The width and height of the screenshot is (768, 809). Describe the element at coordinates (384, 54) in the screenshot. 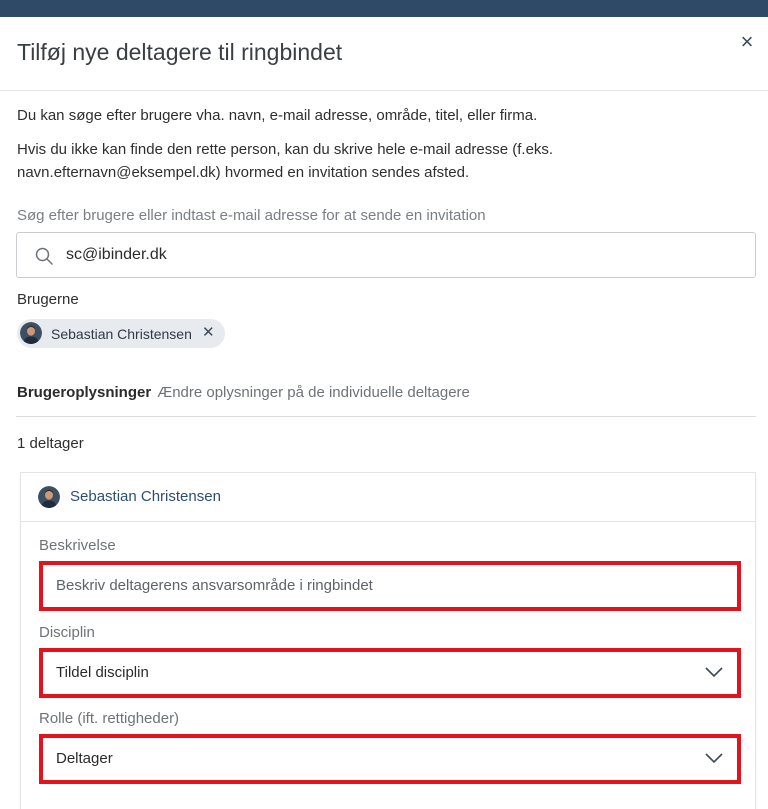

I see `modal-header: Tilføj nye deltagere til ringbindet ×` at that location.